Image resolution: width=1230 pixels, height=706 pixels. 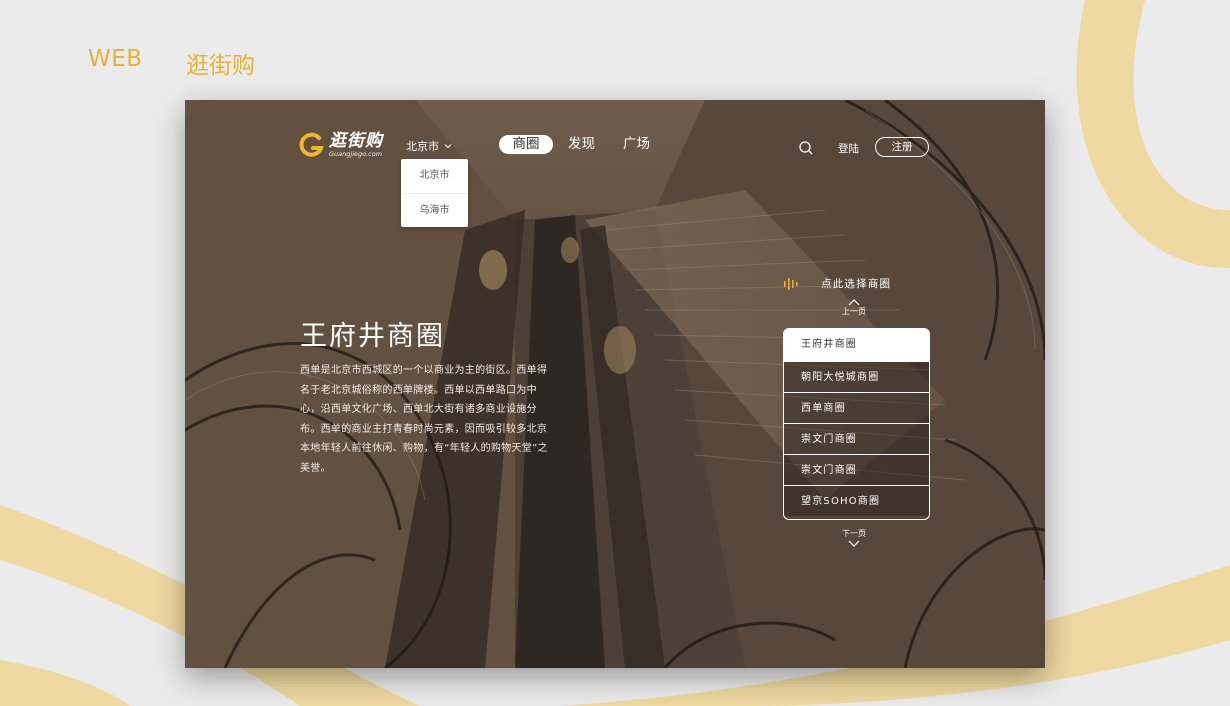 I want to click on city-option-wuhai: 乌海市, so click(x=434, y=210).